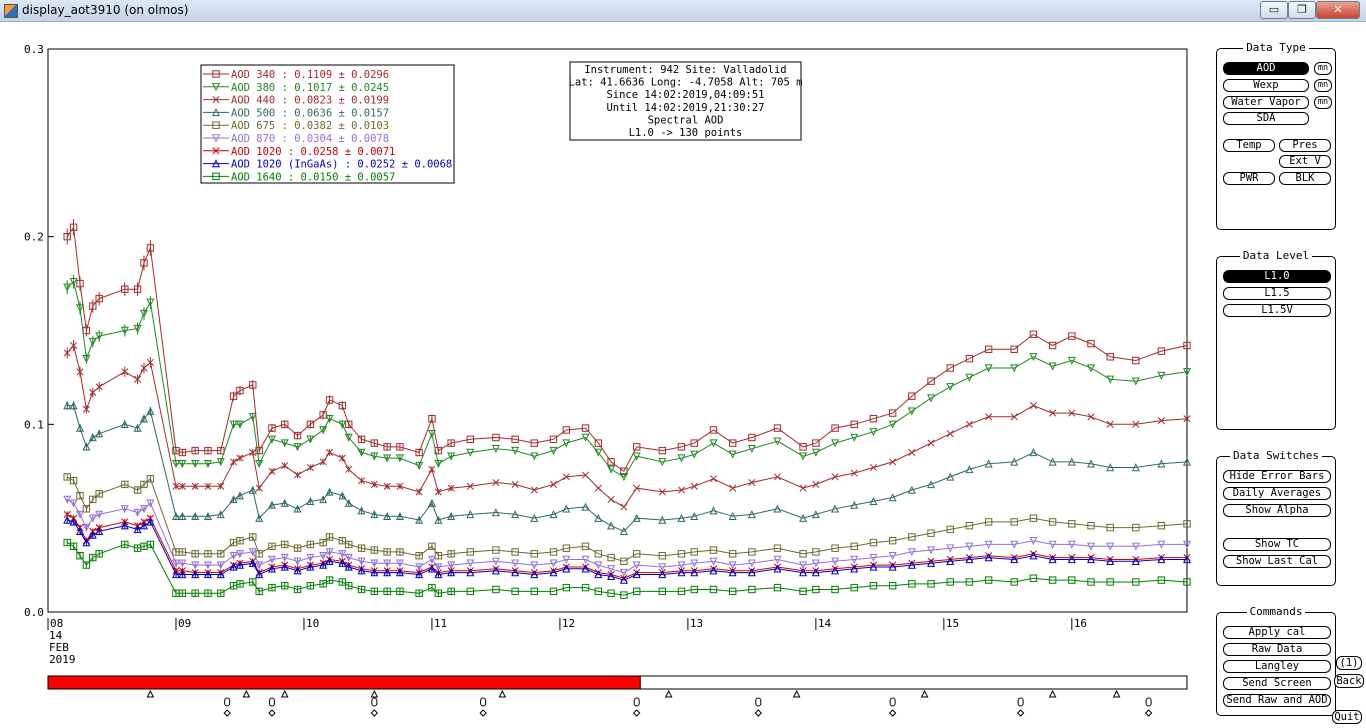  I want to click on y-tick-label: 0.2, so click(34, 237).